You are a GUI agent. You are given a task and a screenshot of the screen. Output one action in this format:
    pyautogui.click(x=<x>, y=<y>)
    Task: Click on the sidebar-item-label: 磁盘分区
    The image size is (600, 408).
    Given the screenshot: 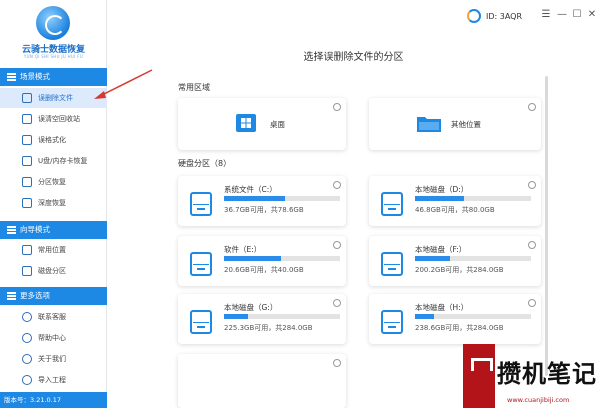 What is the action you would take?
    pyautogui.click(x=52, y=271)
    